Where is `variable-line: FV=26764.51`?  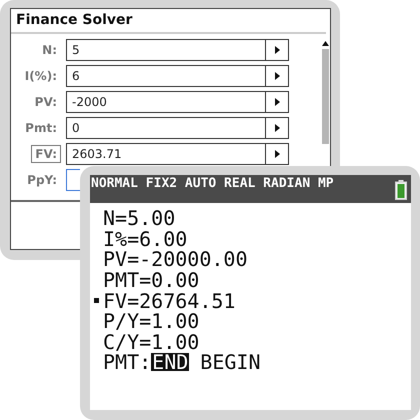 variable-line: FV=26764.51 is located at coordinates (169, 300).